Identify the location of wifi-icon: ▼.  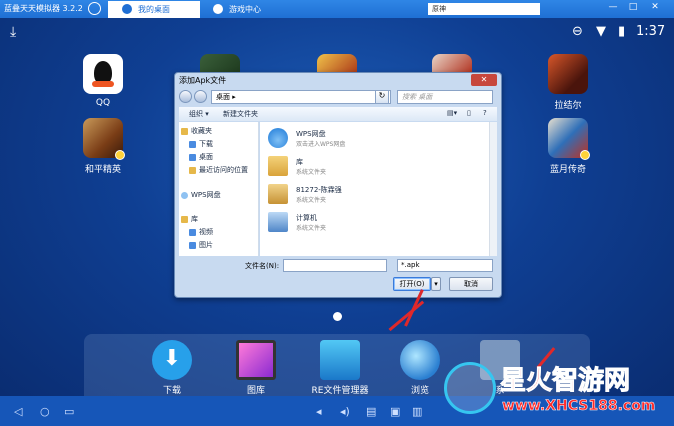
(601, 31).